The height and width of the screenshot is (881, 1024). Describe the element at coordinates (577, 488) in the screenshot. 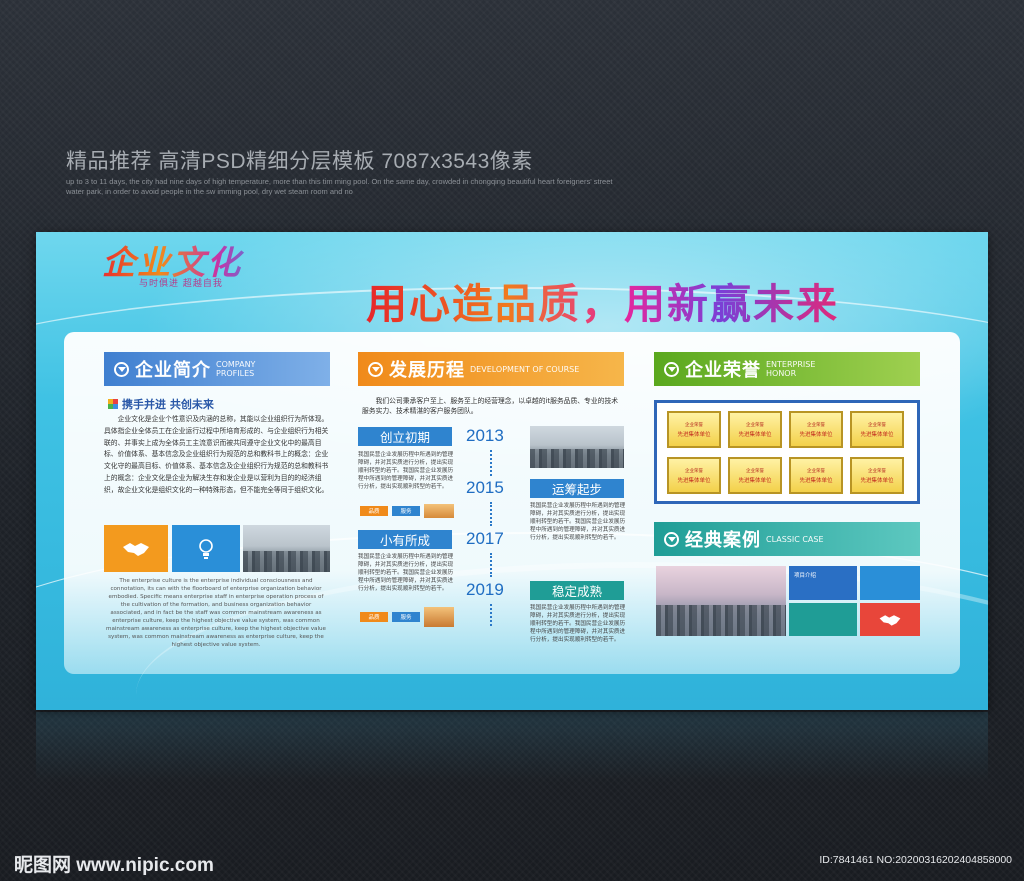

I see `milestone-label: 运筹起步` at that location.